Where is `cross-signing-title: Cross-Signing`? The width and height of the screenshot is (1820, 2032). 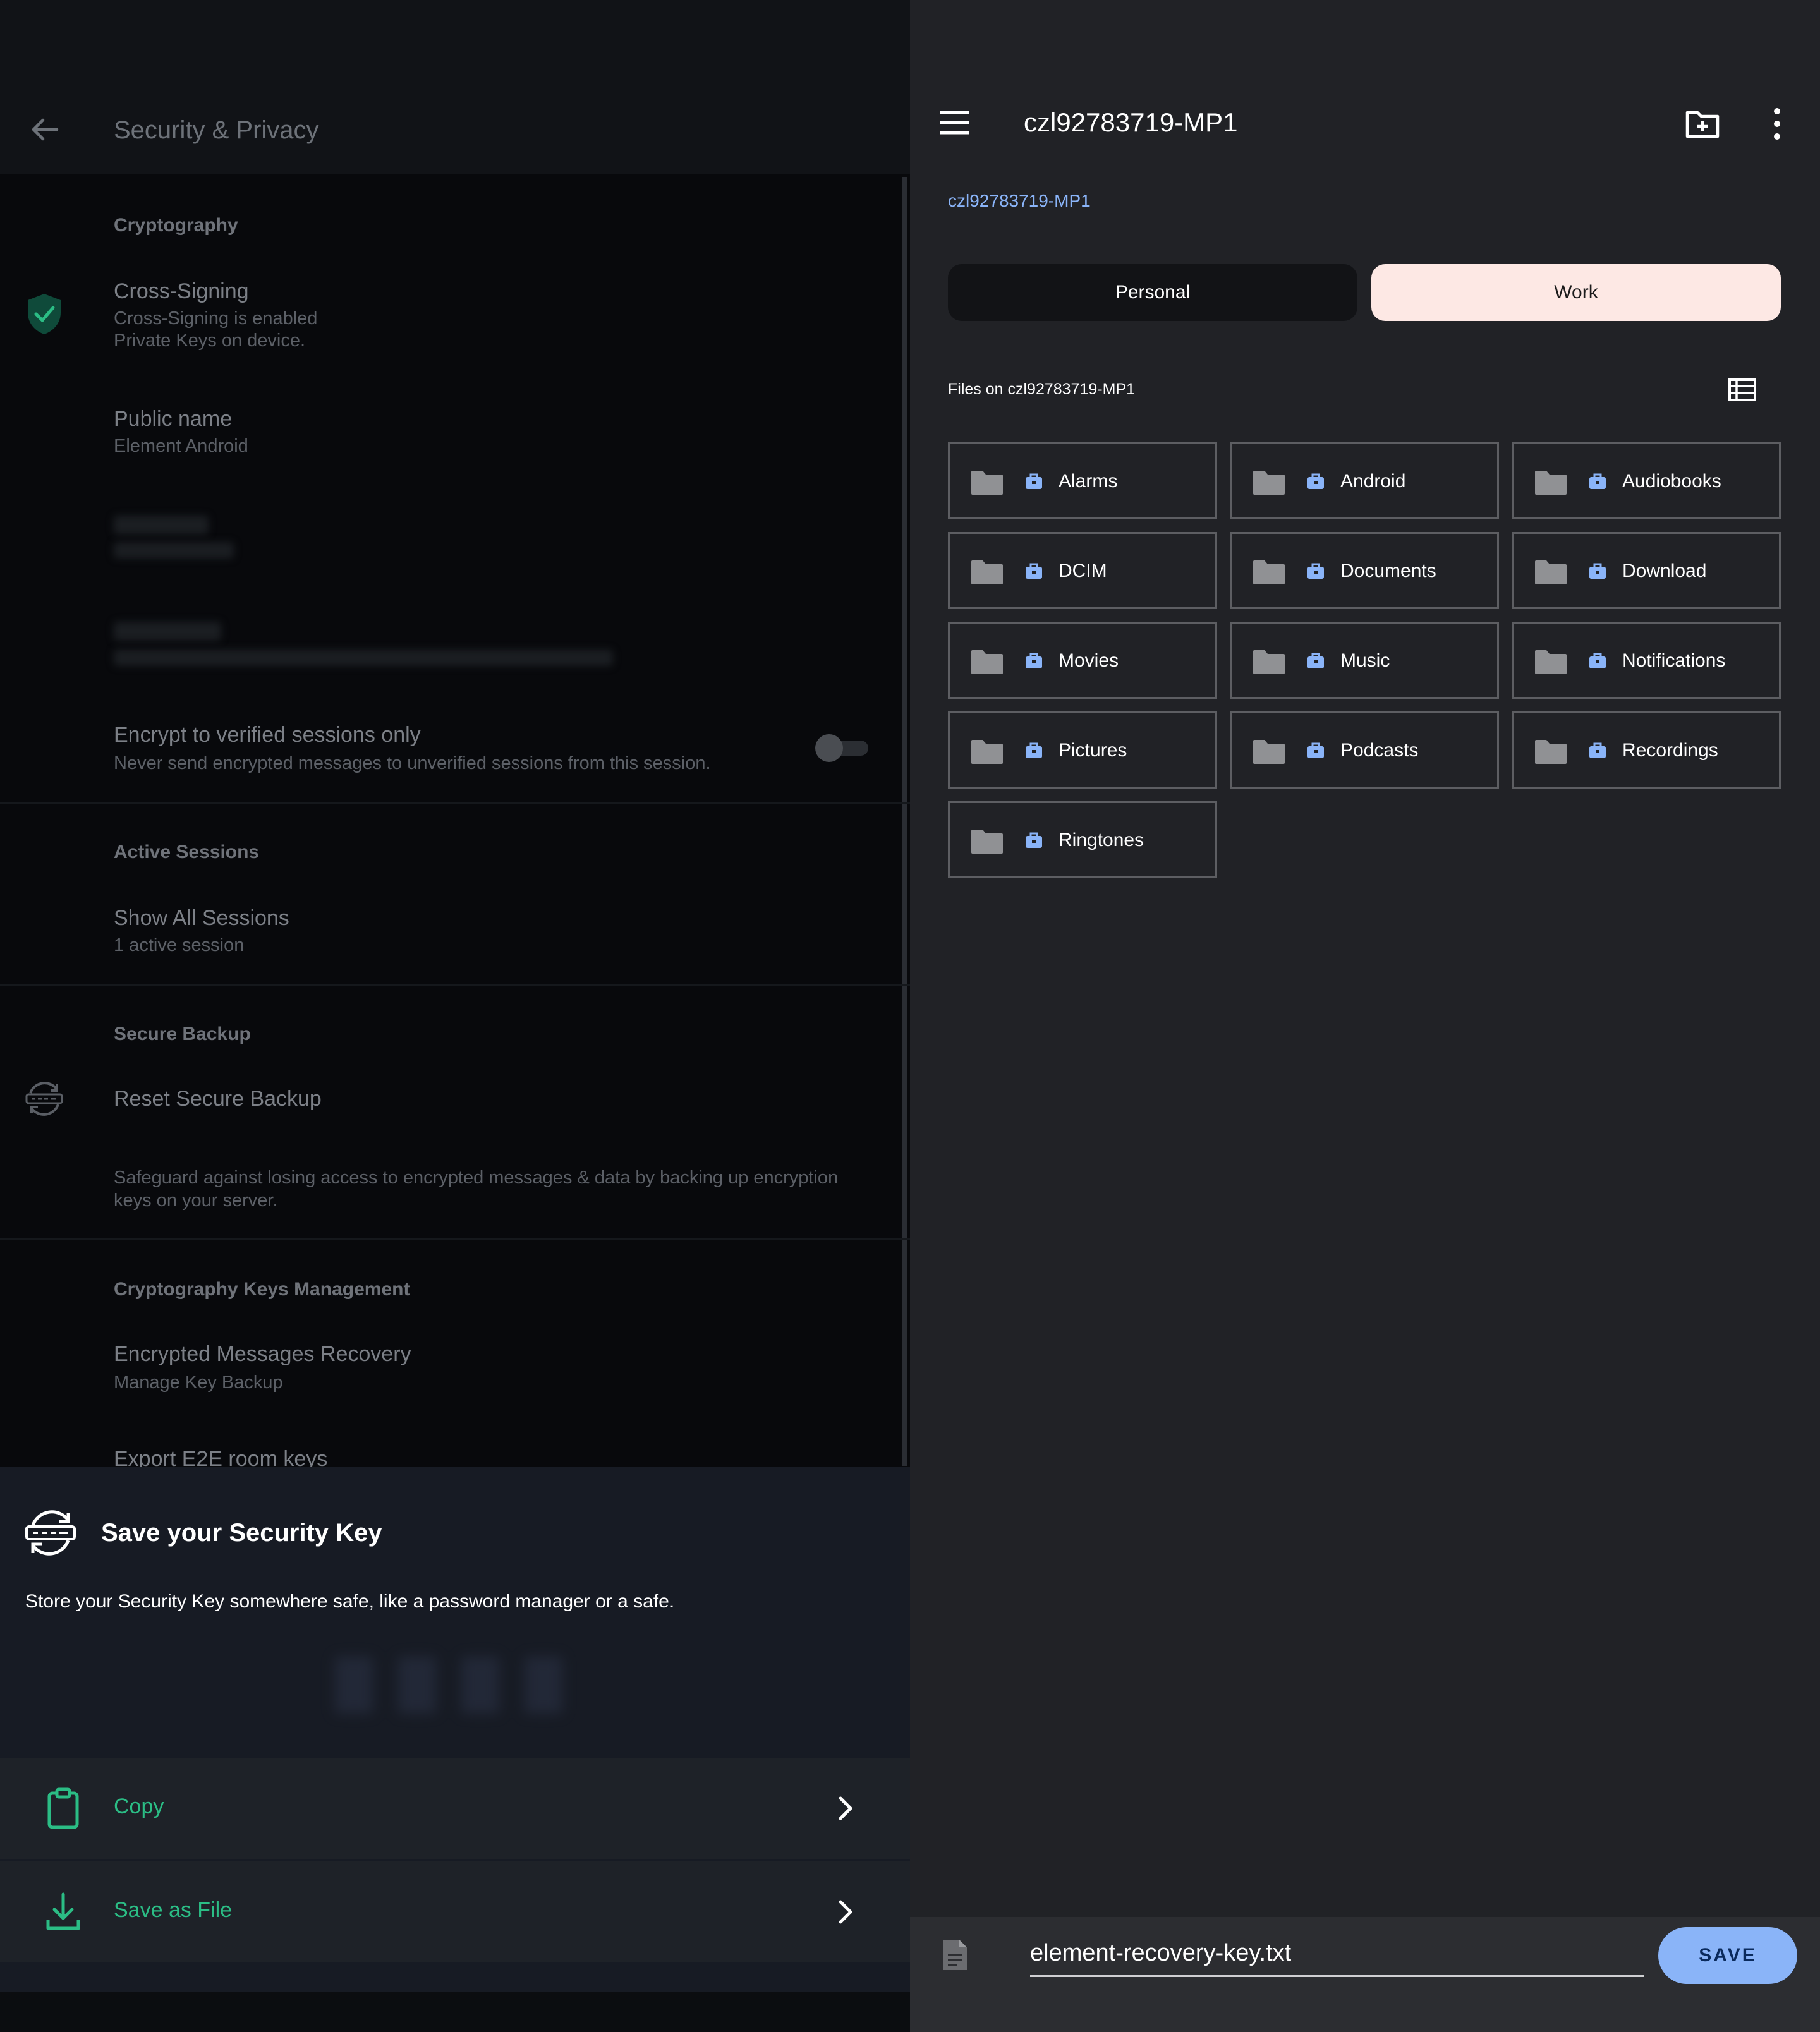
cross-signing-title: Cross-Signing is located at coordinates (181, 291).